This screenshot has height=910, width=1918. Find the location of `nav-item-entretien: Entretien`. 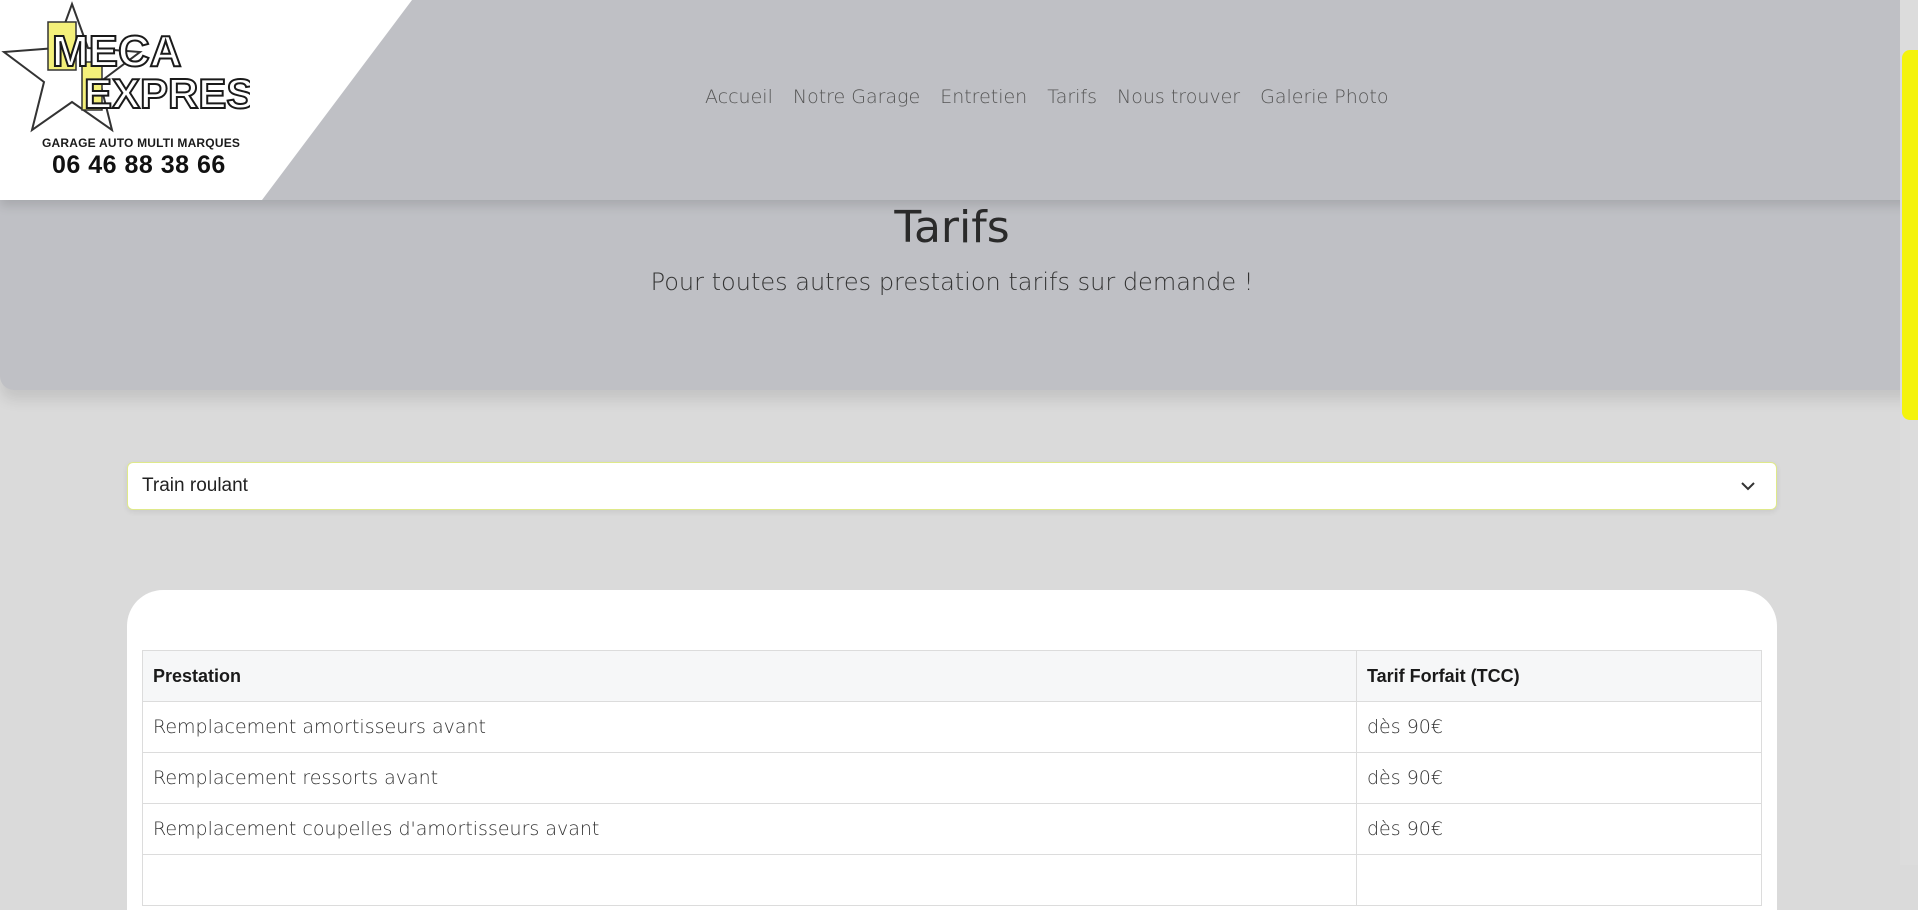

nav-item-entretien: Entretien is located at coordinates (983, 97).